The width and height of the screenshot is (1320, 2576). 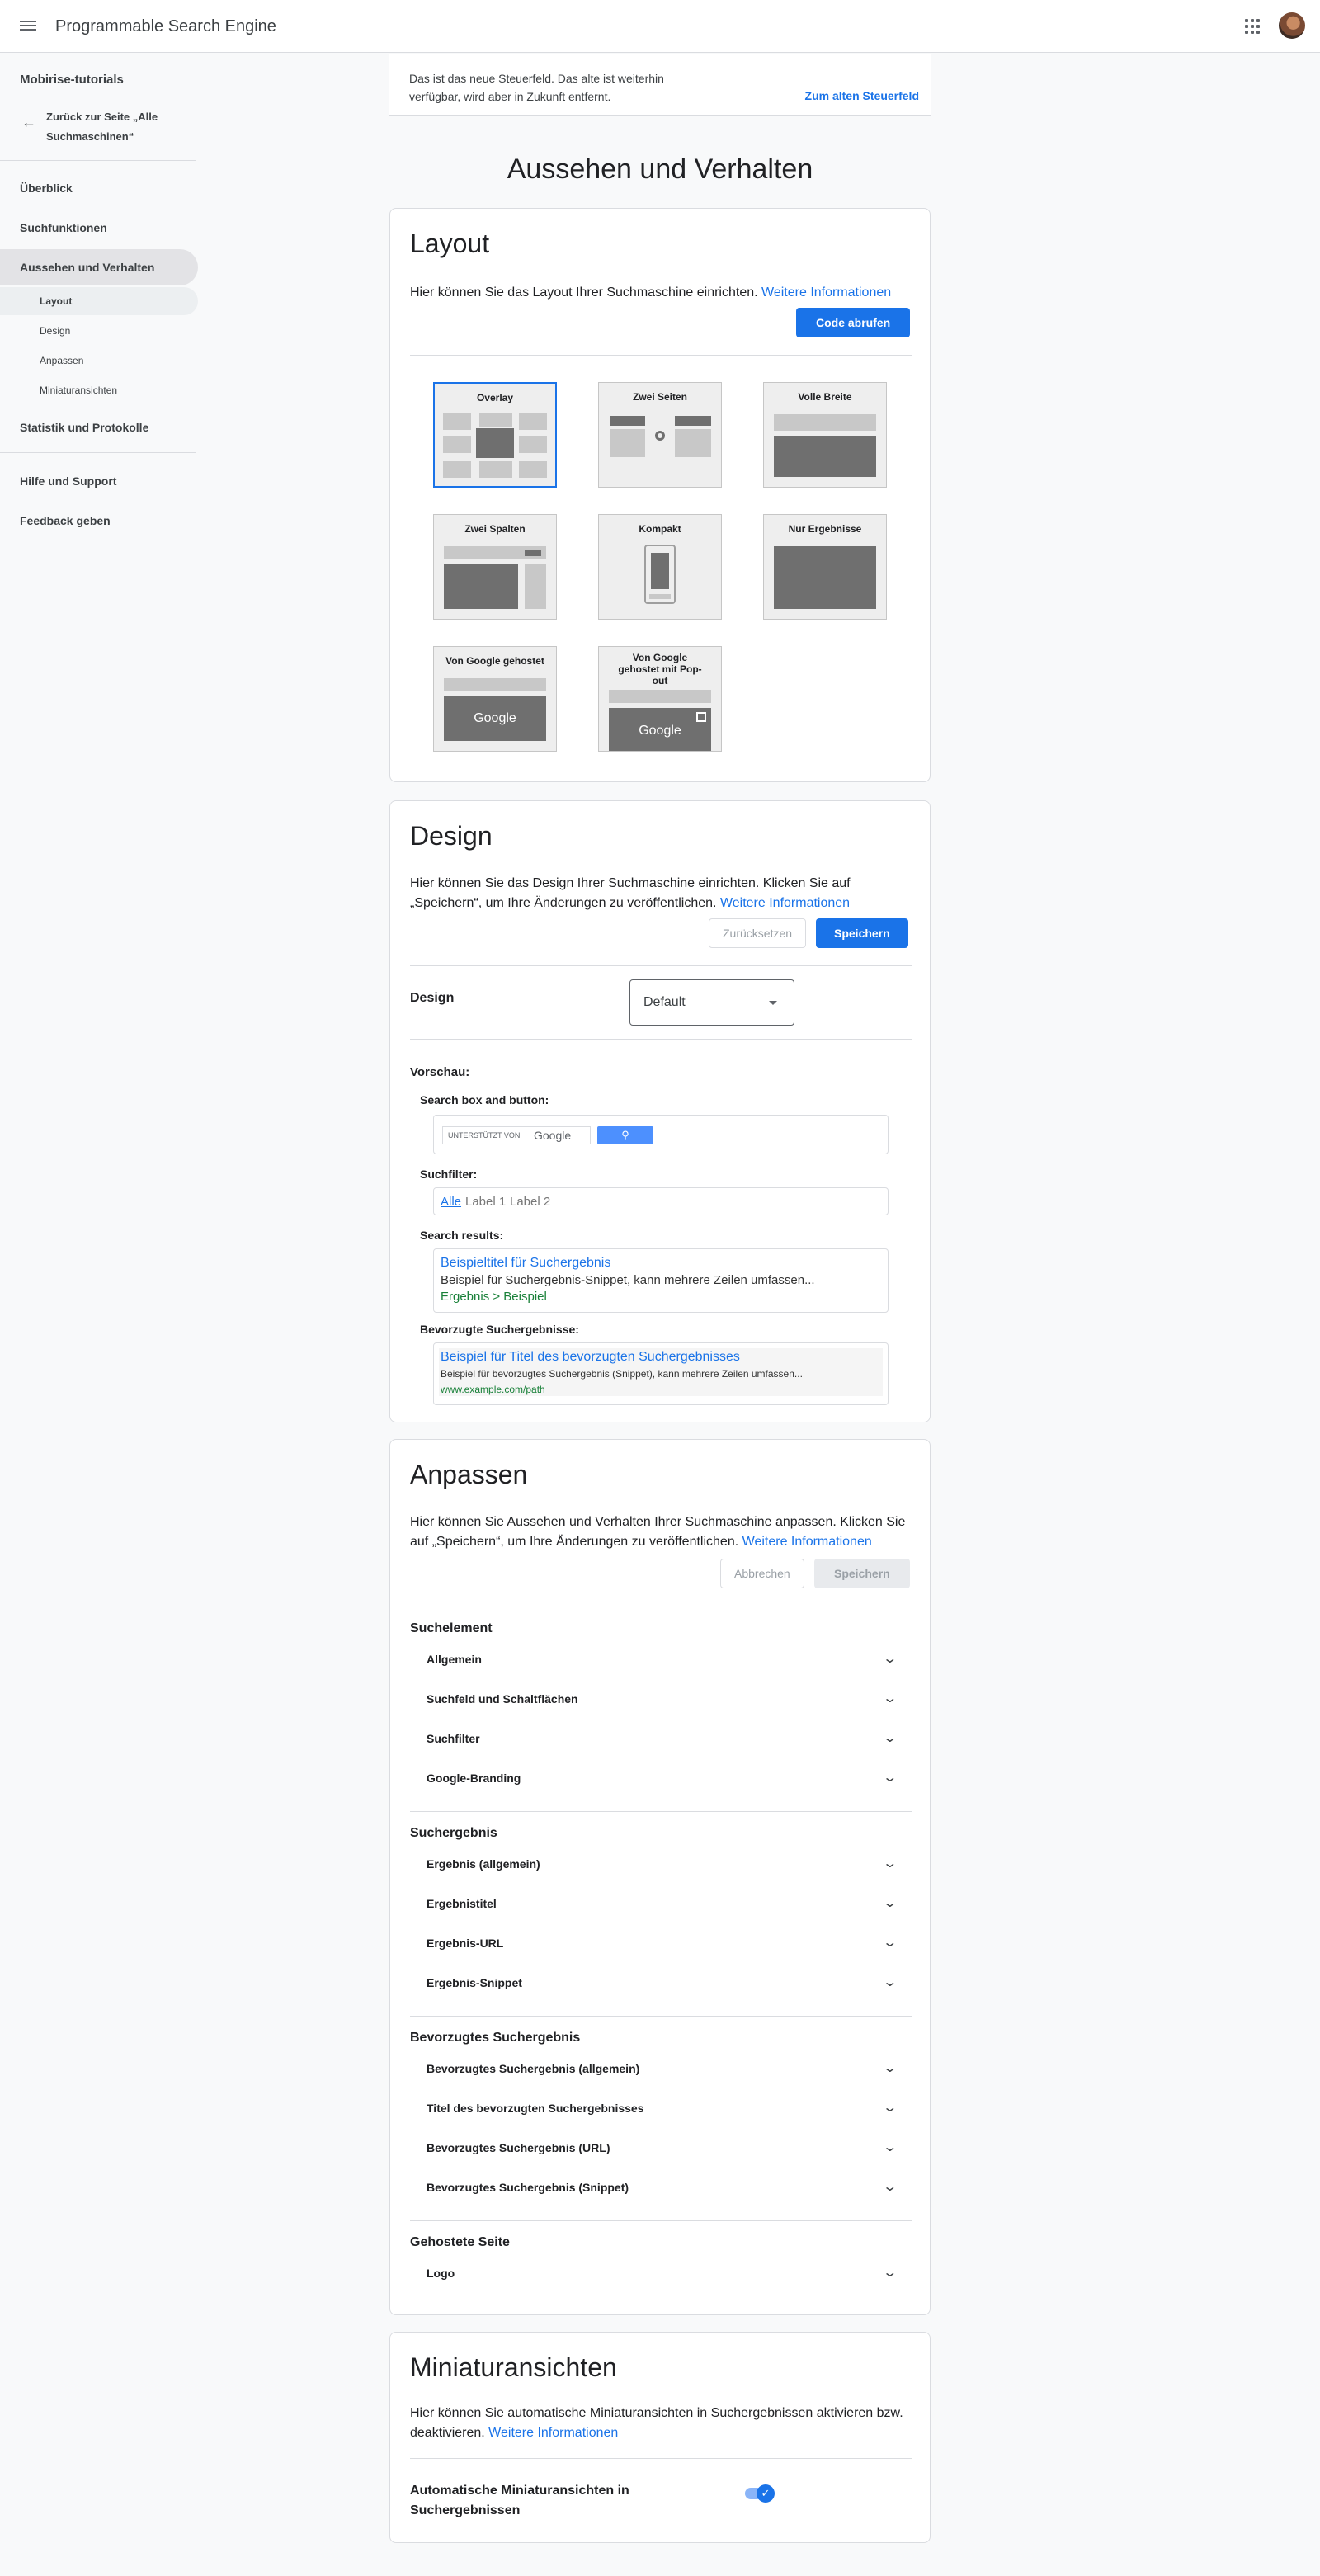 What do you see at coordinates (661, 1983) in the screenshot?
I see `accordion-result-snippet: Ergebnis-Snippet ⌄` at bounding box center [661, 1983].